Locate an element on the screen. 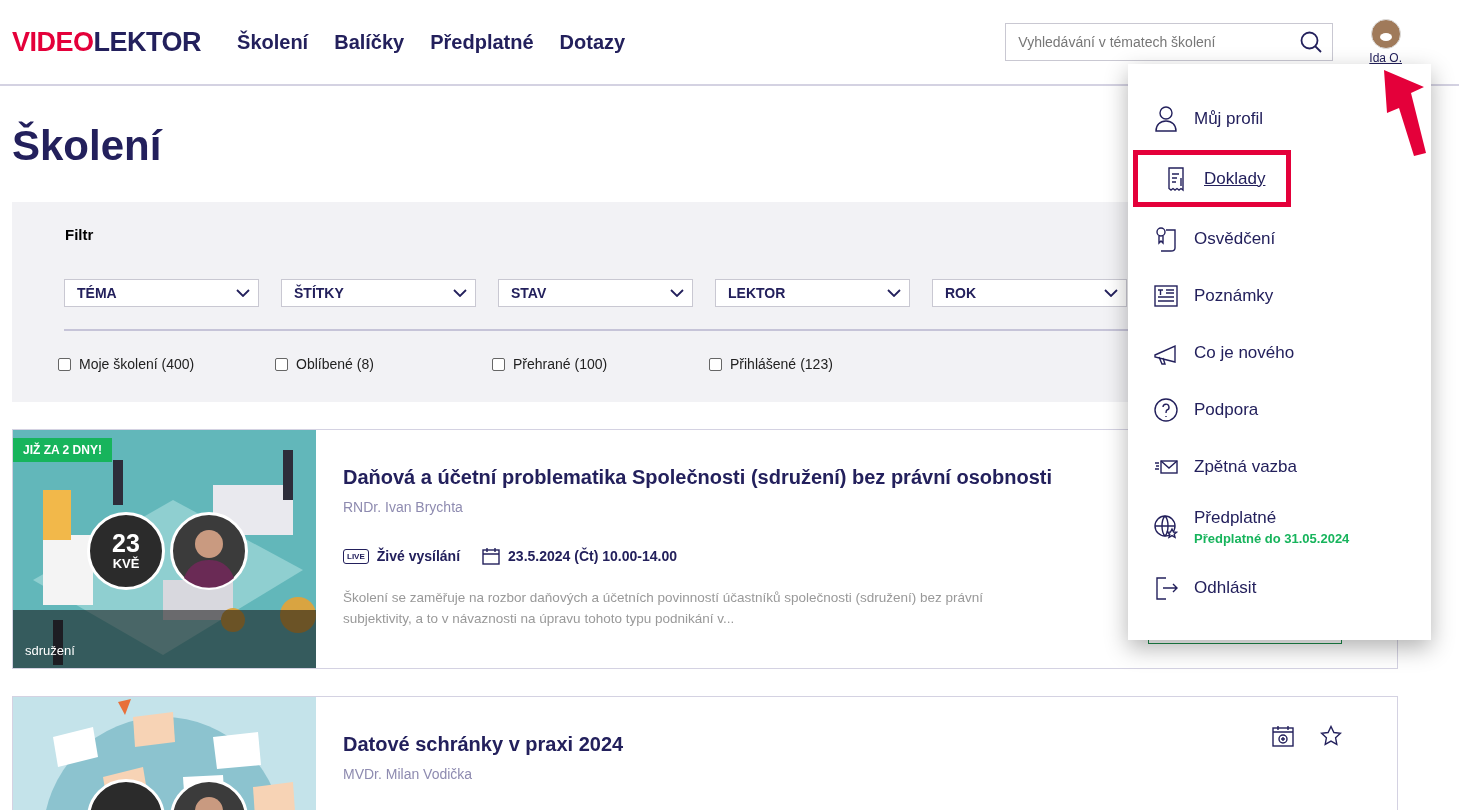  nav-link: Dotazy is located at coordinates (592, 42).